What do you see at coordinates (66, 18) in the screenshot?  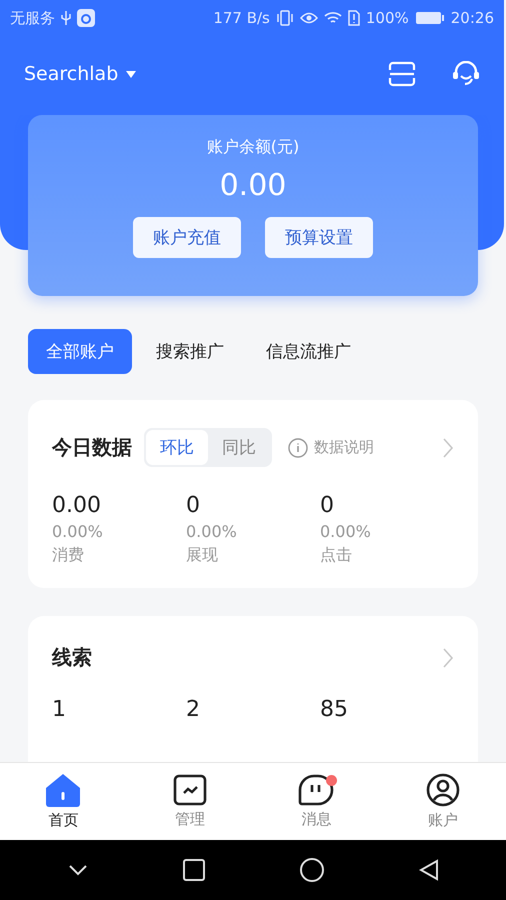 I see `usb-icon` at bounding box center [66, 18].